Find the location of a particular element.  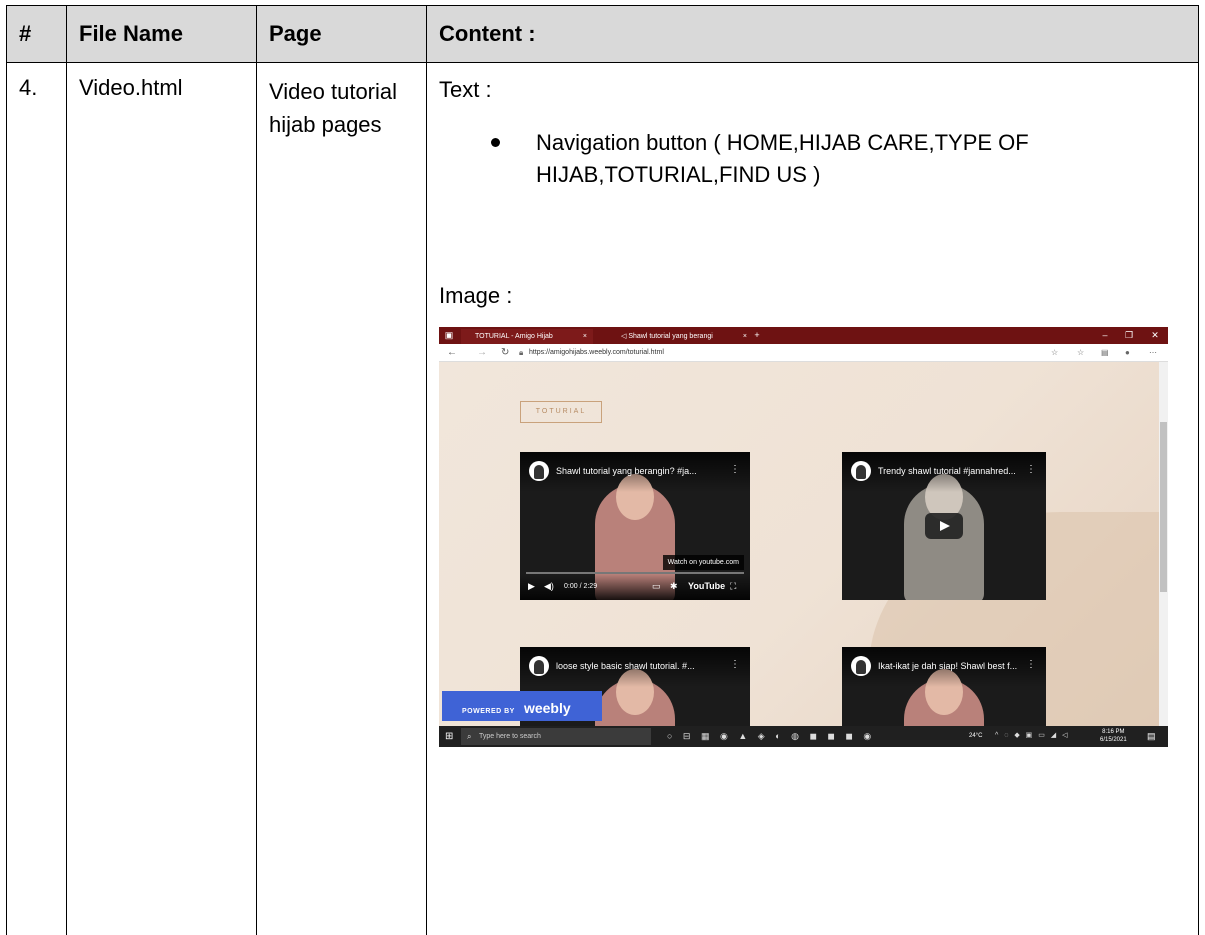

windows-start-icon: ⊞ is located at coordinates (449, 736).